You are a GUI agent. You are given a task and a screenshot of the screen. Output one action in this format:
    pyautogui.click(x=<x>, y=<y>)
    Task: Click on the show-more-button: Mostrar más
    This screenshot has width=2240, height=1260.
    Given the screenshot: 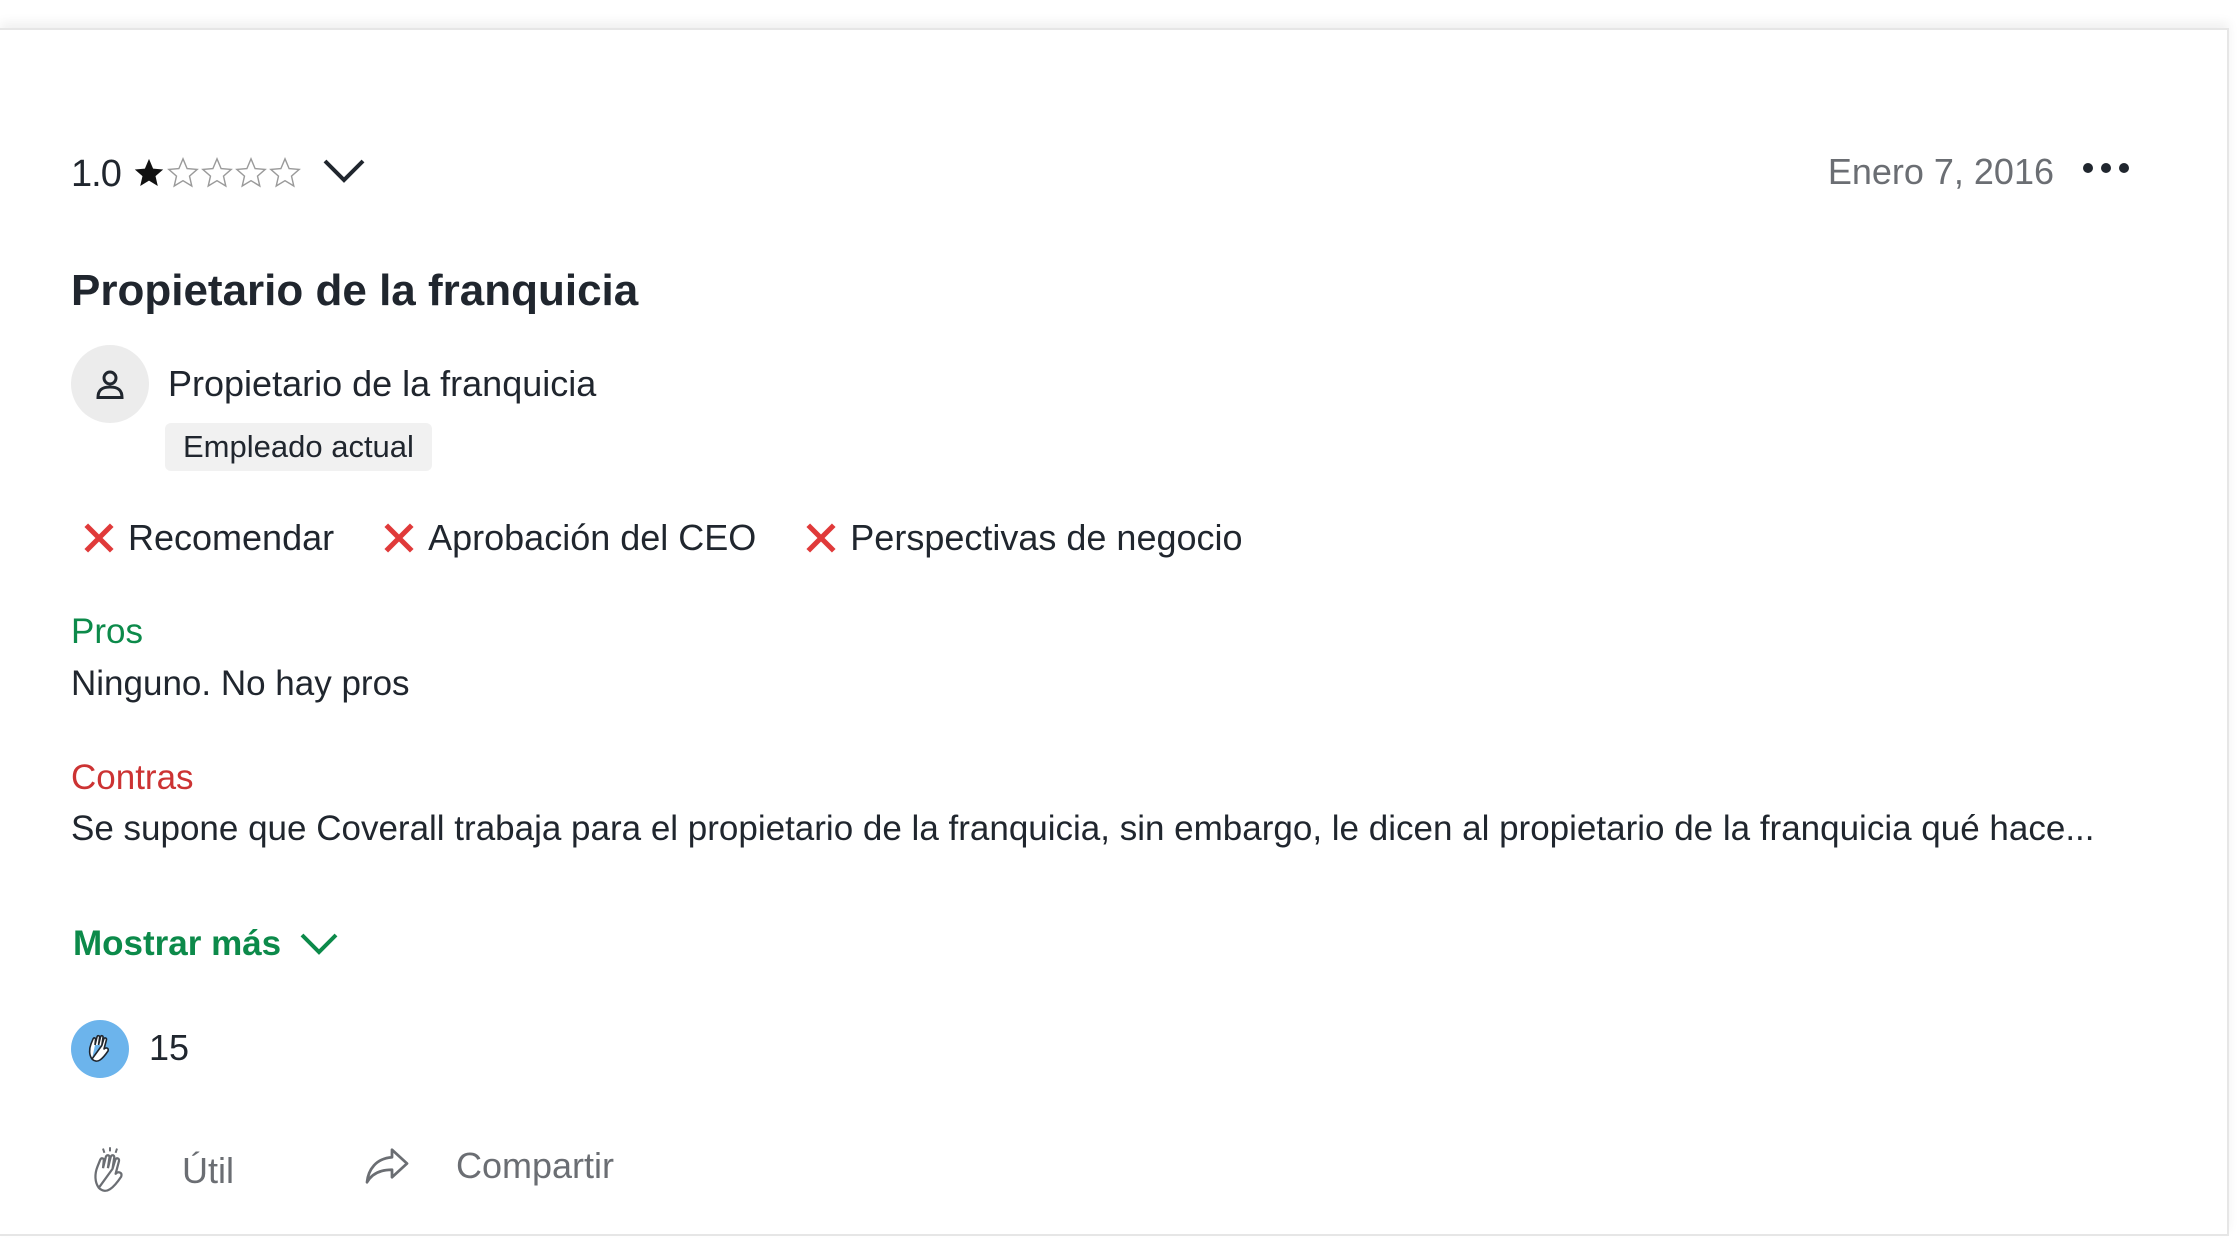 What is the action you would take?
    pyautogui.click(x=206, y=944)
    